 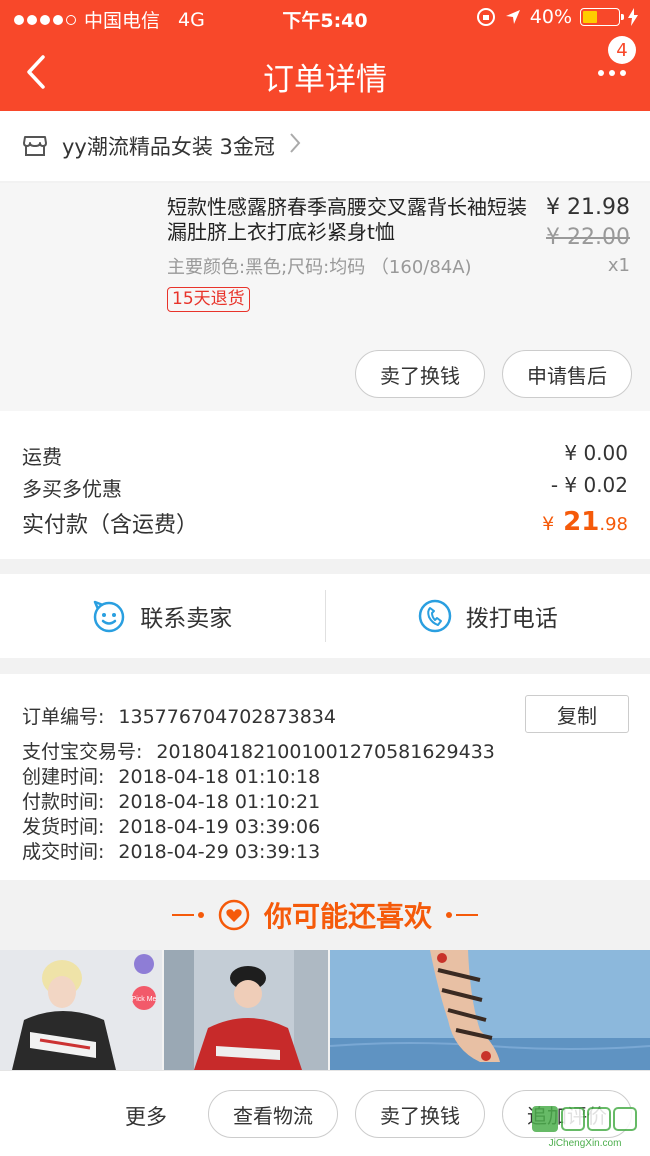 I want to click on header-deco-left, so click(x=187, y=915).